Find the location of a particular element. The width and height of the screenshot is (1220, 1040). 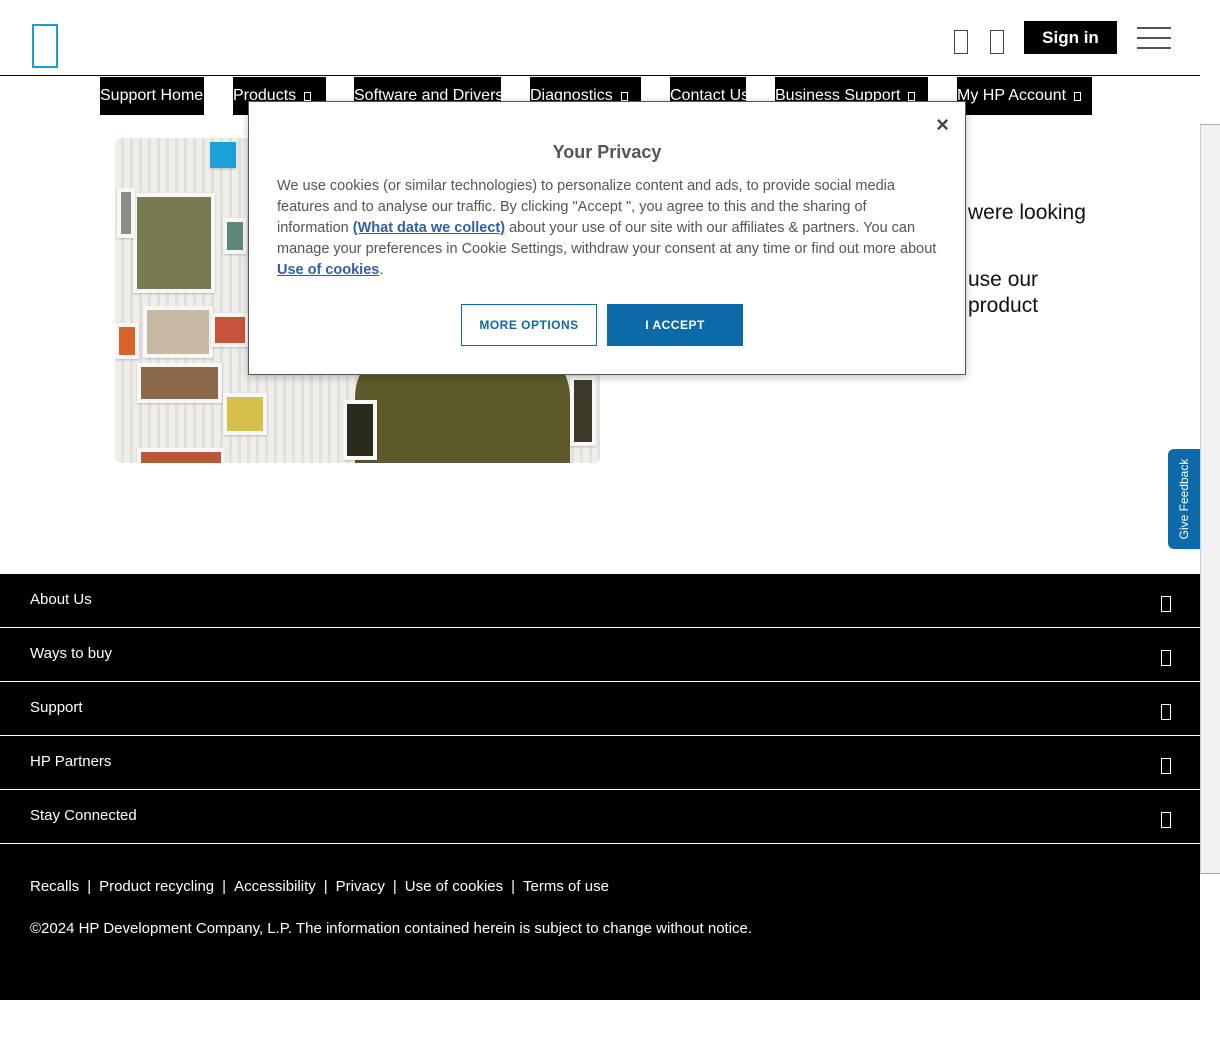

give-feedback-label: Give Feedback is located at coordinates (1184, 499).